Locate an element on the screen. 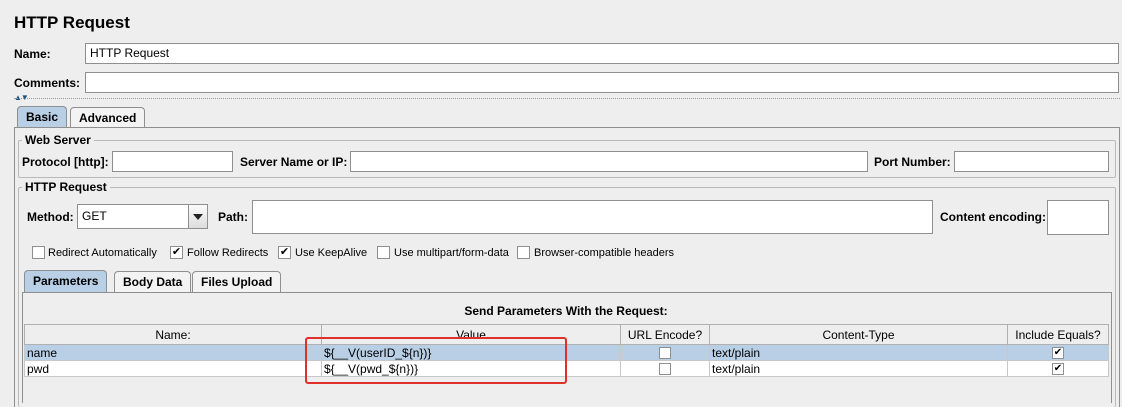 The image size is (1122, 407). page-title: HTTP Request is located at coordinates (72, 22).